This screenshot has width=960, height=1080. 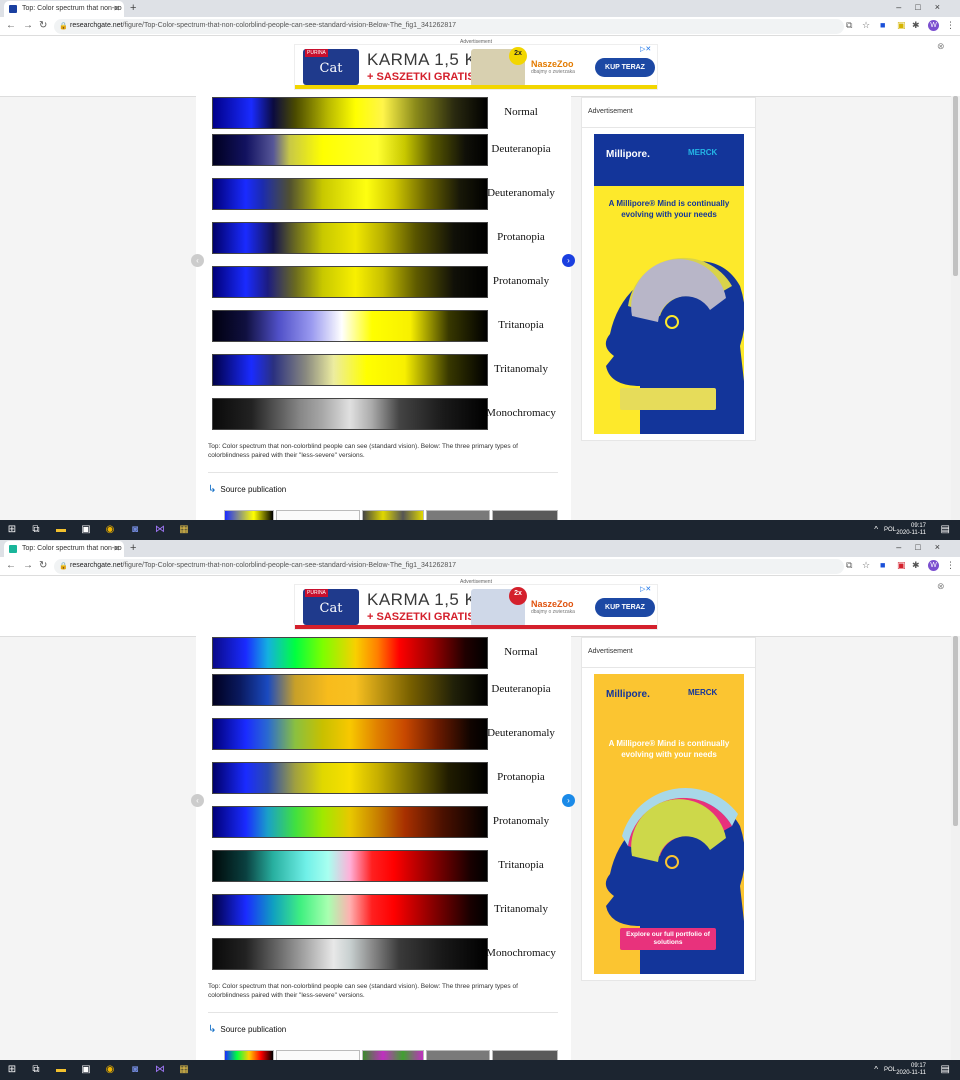 What do you see at coordinates (668, 399) in the screenshot?
I see `explore-button` at bounding box center [668, 399].